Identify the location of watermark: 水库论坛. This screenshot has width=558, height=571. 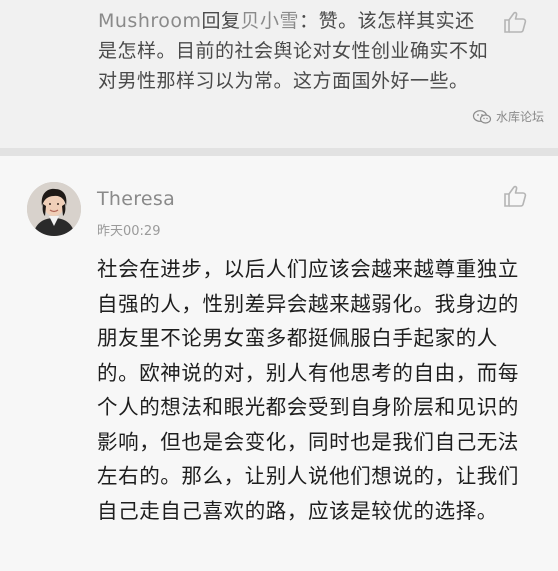
(508, 116).